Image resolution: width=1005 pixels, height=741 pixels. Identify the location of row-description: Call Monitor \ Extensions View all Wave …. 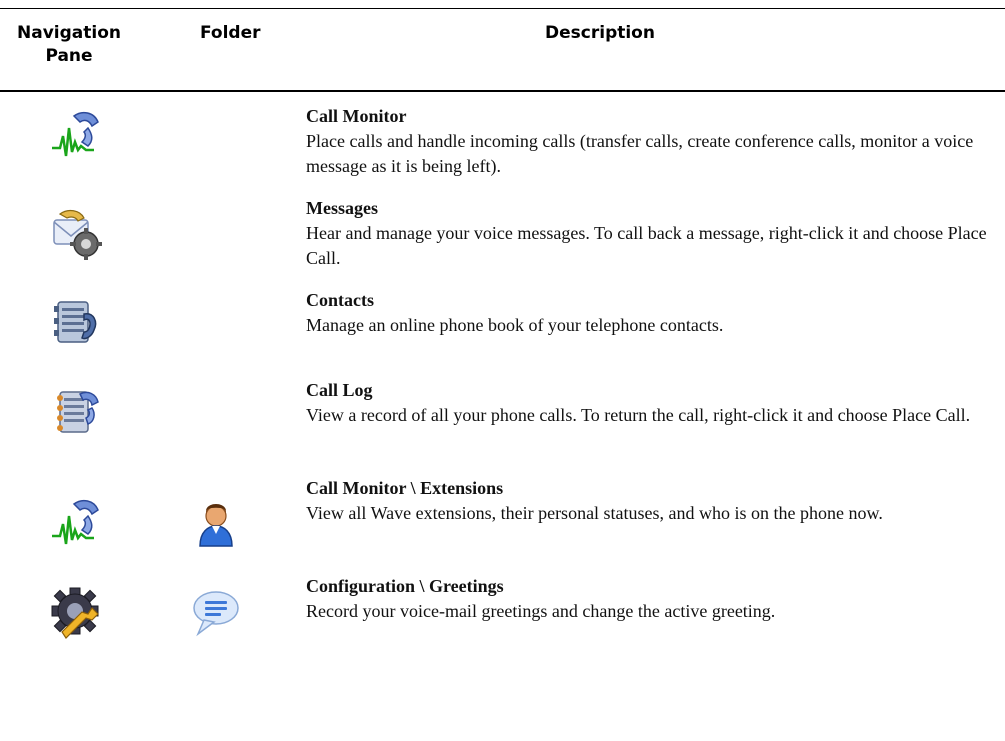
(651, 501).